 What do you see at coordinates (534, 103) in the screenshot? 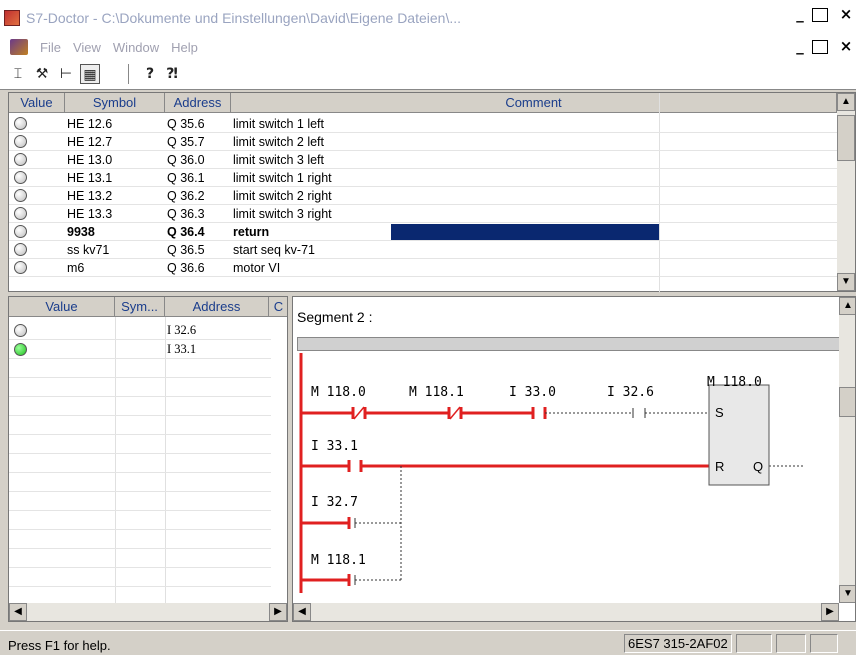
I see `column-header-comment: Comment` at bounding box center [534, 103].